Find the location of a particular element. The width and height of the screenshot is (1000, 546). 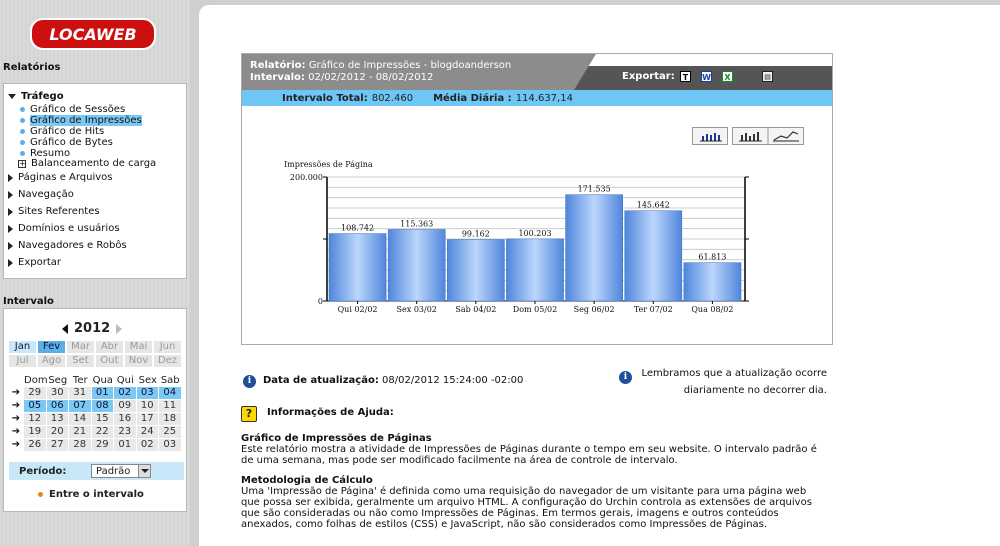

calendar-day: 21 is located at coordinates (80, 432).